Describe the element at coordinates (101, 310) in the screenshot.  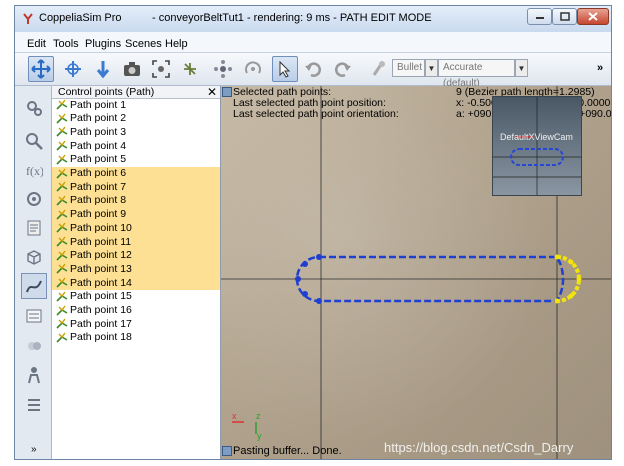
I see `tree-row-label: Path point 16` at that location.